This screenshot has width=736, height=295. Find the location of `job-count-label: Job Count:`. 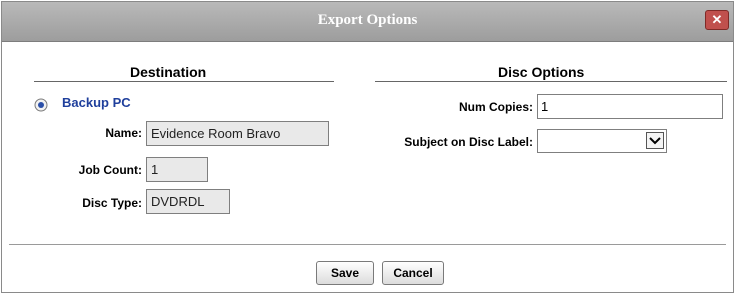

job-count-label: Job Count: is located at coordinates (110, 170).